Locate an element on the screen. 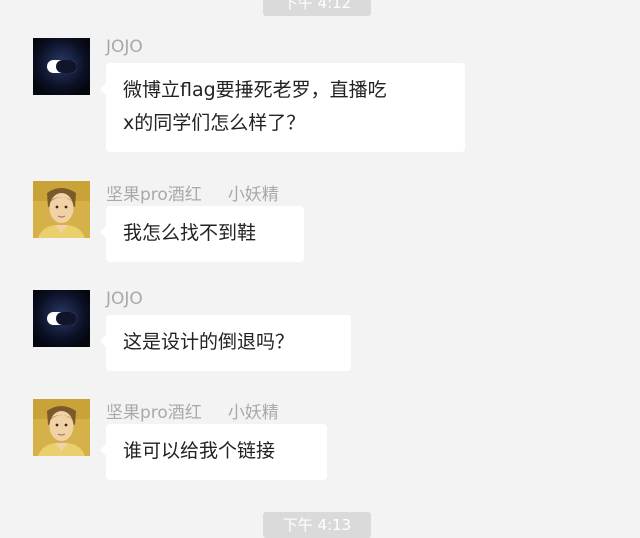 Image resolution: width=640 pixels, height=538 pixels. message-text-line: 微博立flag要捶死老罗，直播吃 is located at coordinates (255, 90).